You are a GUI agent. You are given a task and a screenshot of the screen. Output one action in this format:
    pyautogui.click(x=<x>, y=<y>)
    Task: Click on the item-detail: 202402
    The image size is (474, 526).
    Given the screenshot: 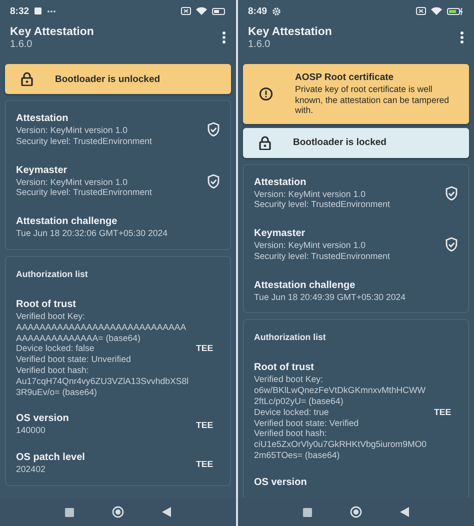 What is the action you would take?
    pyautogui.click(x=31, y=469)
    